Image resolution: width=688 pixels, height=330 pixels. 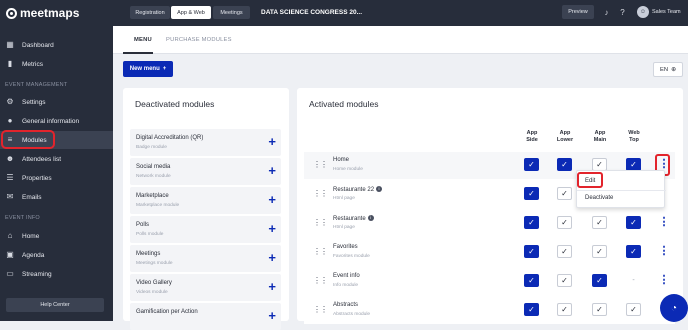 I want to click on sidebar-item-home: ⌂ Home, so click(x=56, y=236).